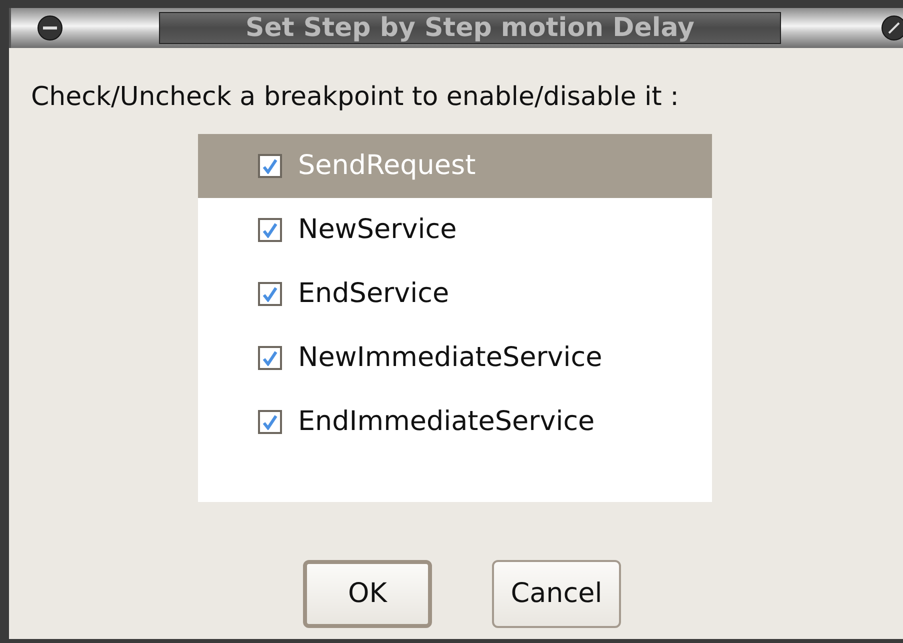 This screenshot has height=643, width=903. What do you see at coordinates (556, 594) in the screenshot?
I see `dialog-button: Cancel` at bounding box center [556, 594].